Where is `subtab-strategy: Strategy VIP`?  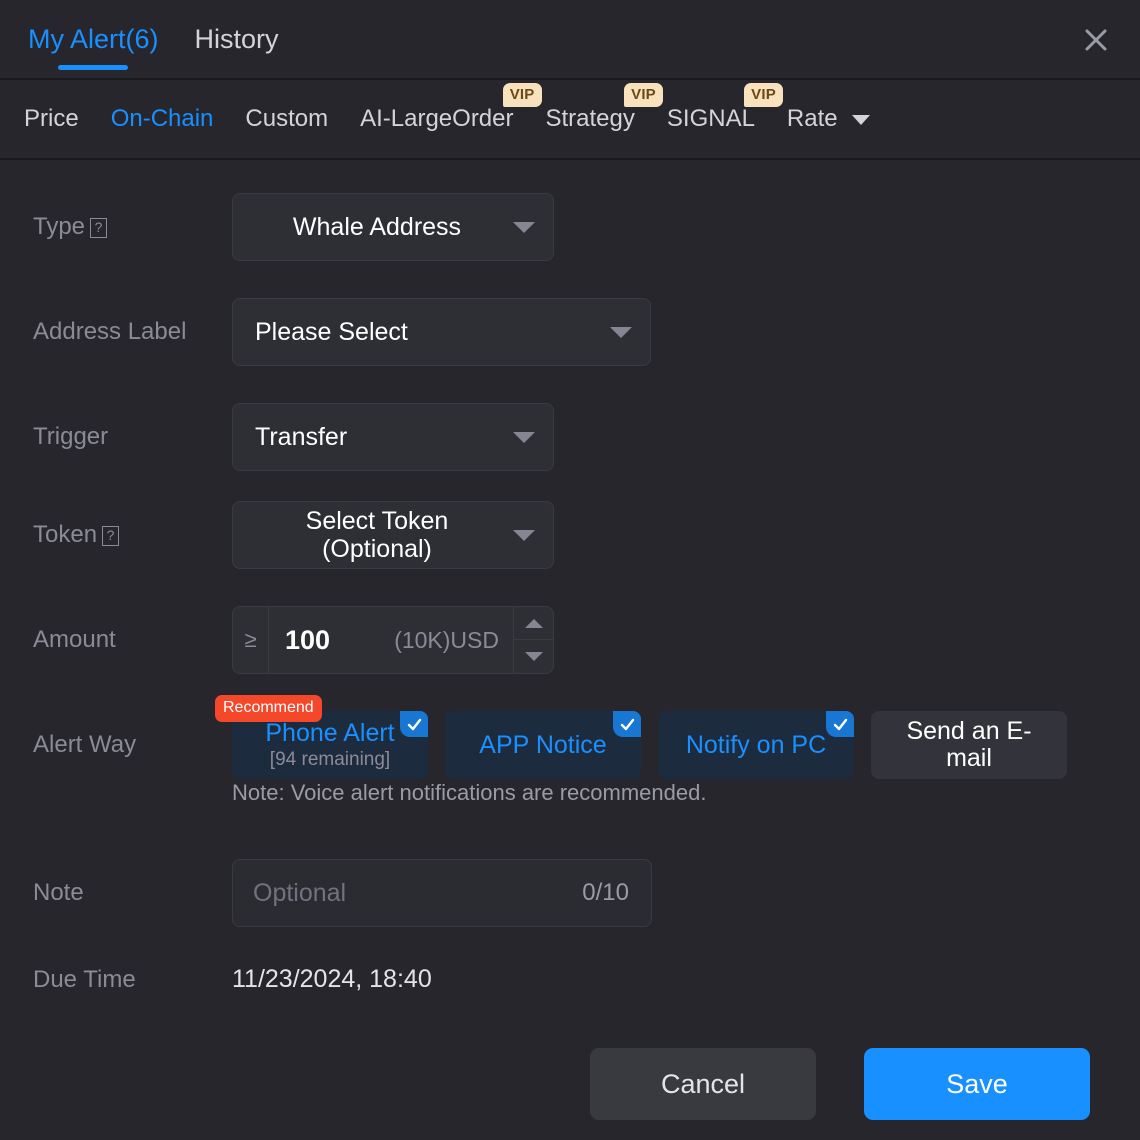
subtab-strategy: Strategy VIP is located at coordinates (603, 110).